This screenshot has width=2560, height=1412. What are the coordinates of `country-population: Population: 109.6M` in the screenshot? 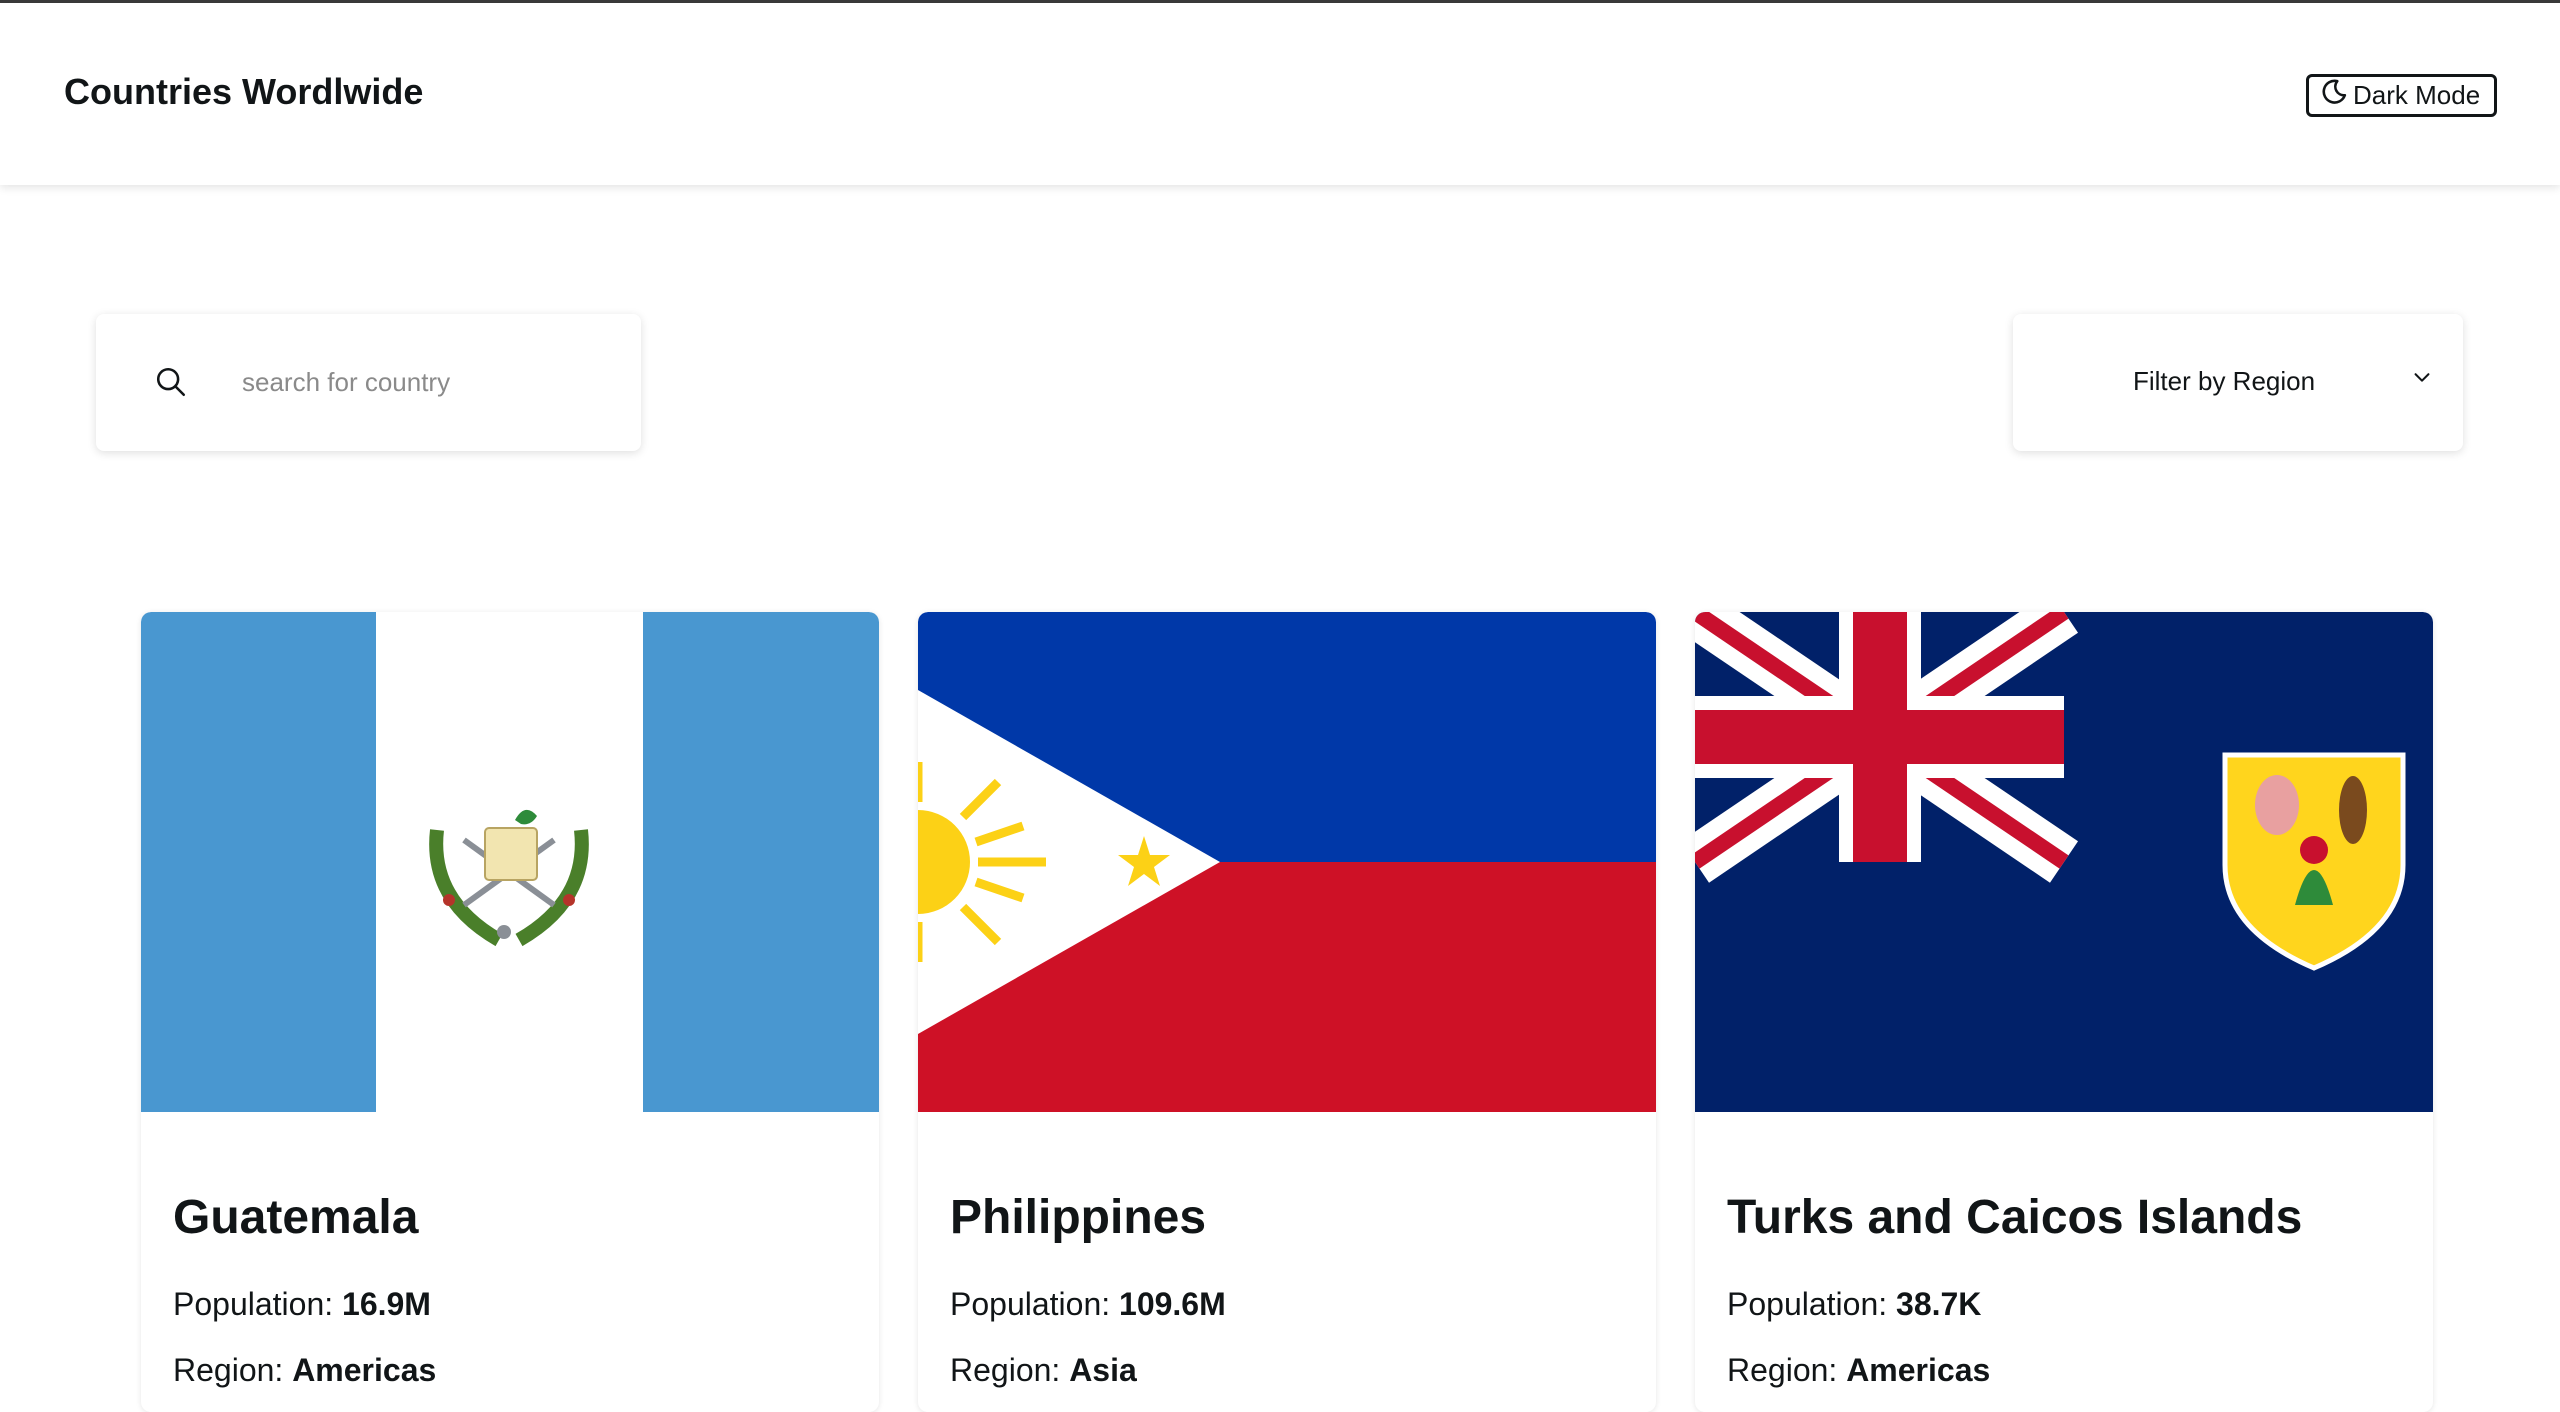 It's located at (1088, 1304).